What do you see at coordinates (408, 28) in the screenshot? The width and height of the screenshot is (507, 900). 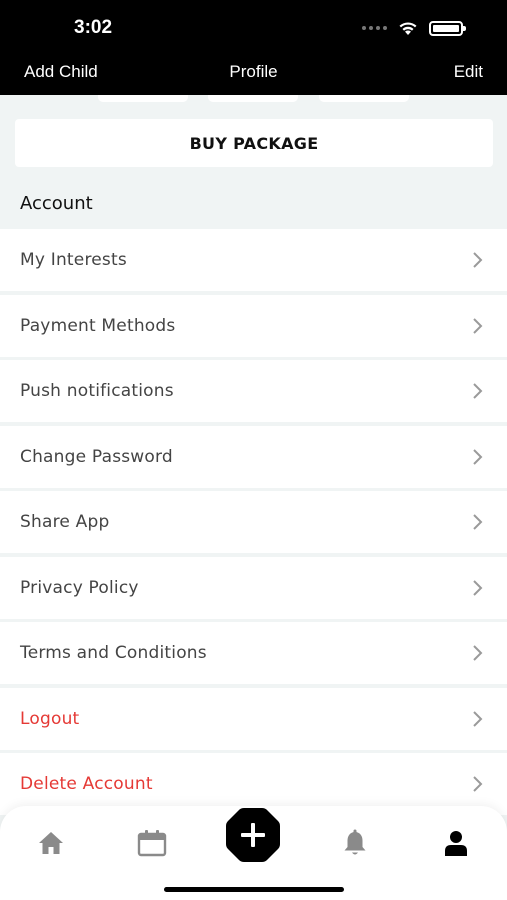 I see `wifi-icon` at bounding box center [408, 28].